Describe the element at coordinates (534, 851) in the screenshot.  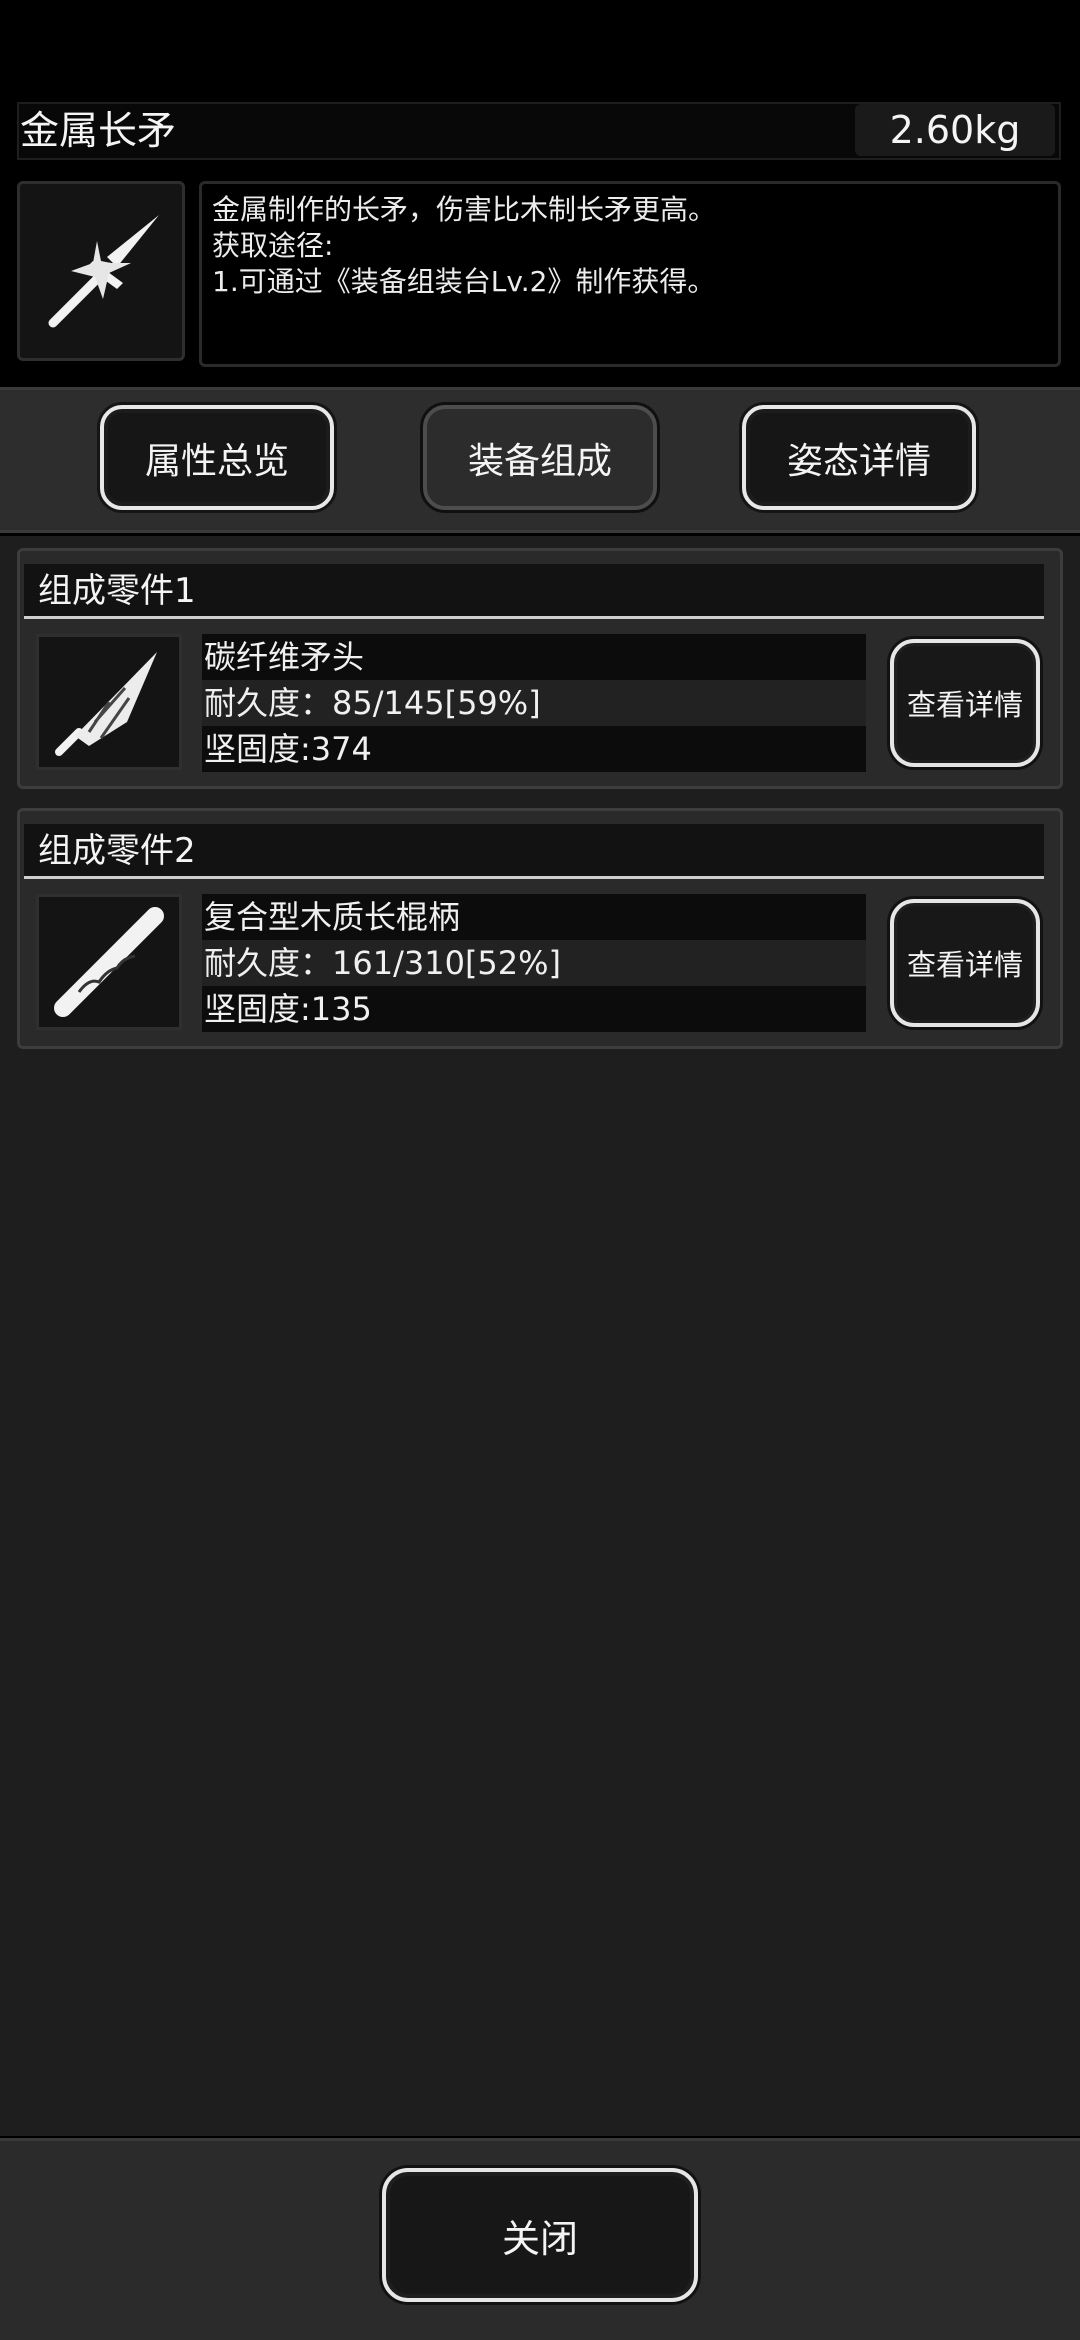
I see `part-header: 组成零件2` at that location.